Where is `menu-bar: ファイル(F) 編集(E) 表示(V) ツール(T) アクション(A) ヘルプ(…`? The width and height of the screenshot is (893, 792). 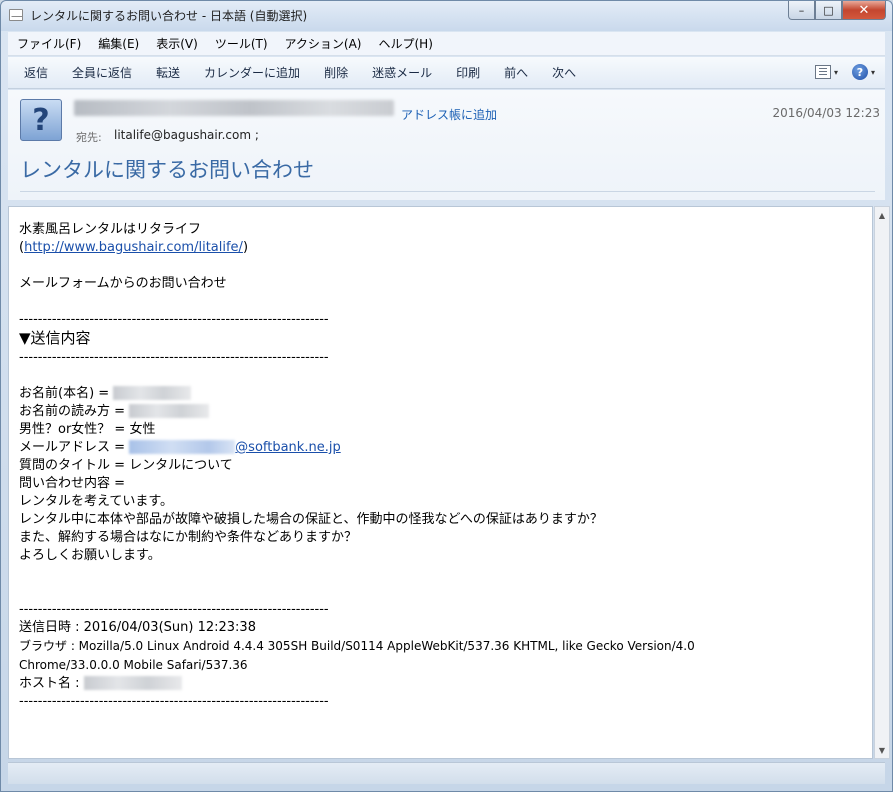
menu-bar: ファイル(F) 編集(E) 表示(V) ツール(T) アクション(A) ヘルプ(… is located at coordinates (446, 44).